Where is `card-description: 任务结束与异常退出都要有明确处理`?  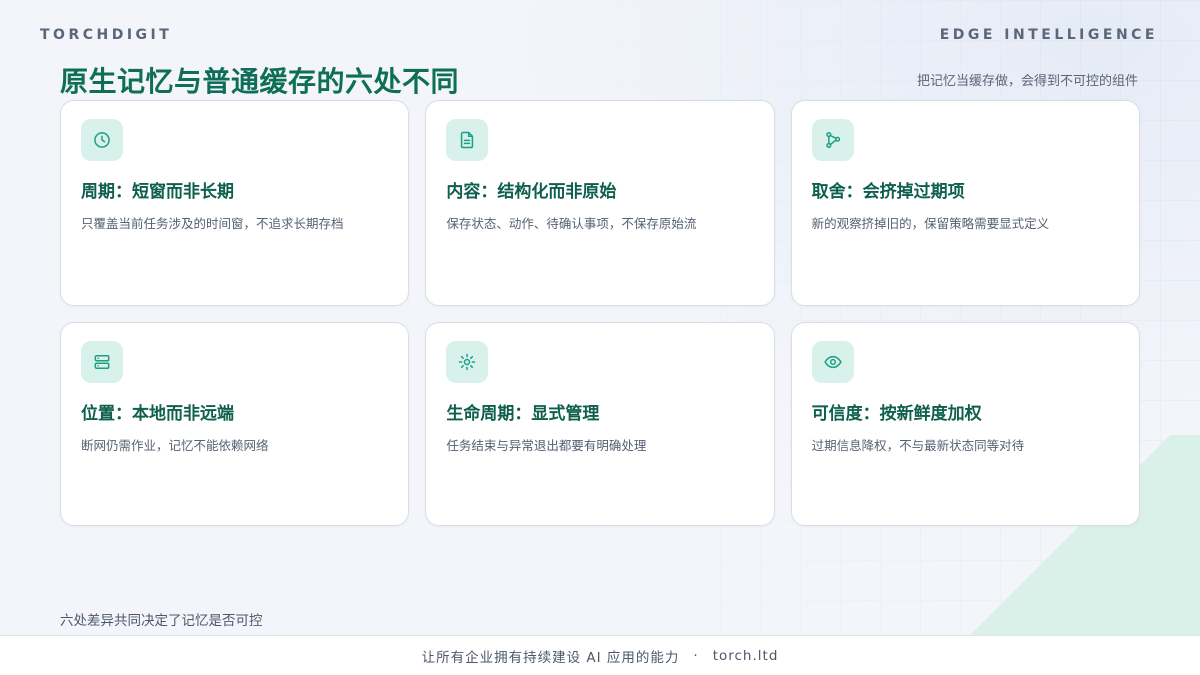
card-description: 任务结束与异常退出都要有明确处理 is located at coordinates (546, 445).